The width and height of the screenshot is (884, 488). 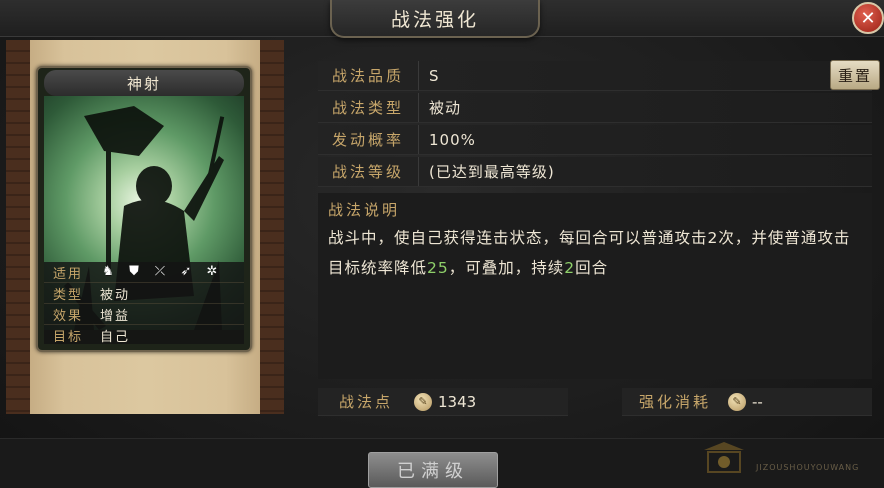 I want to click on spear-icon: ➶, so click(x=186, y=271).